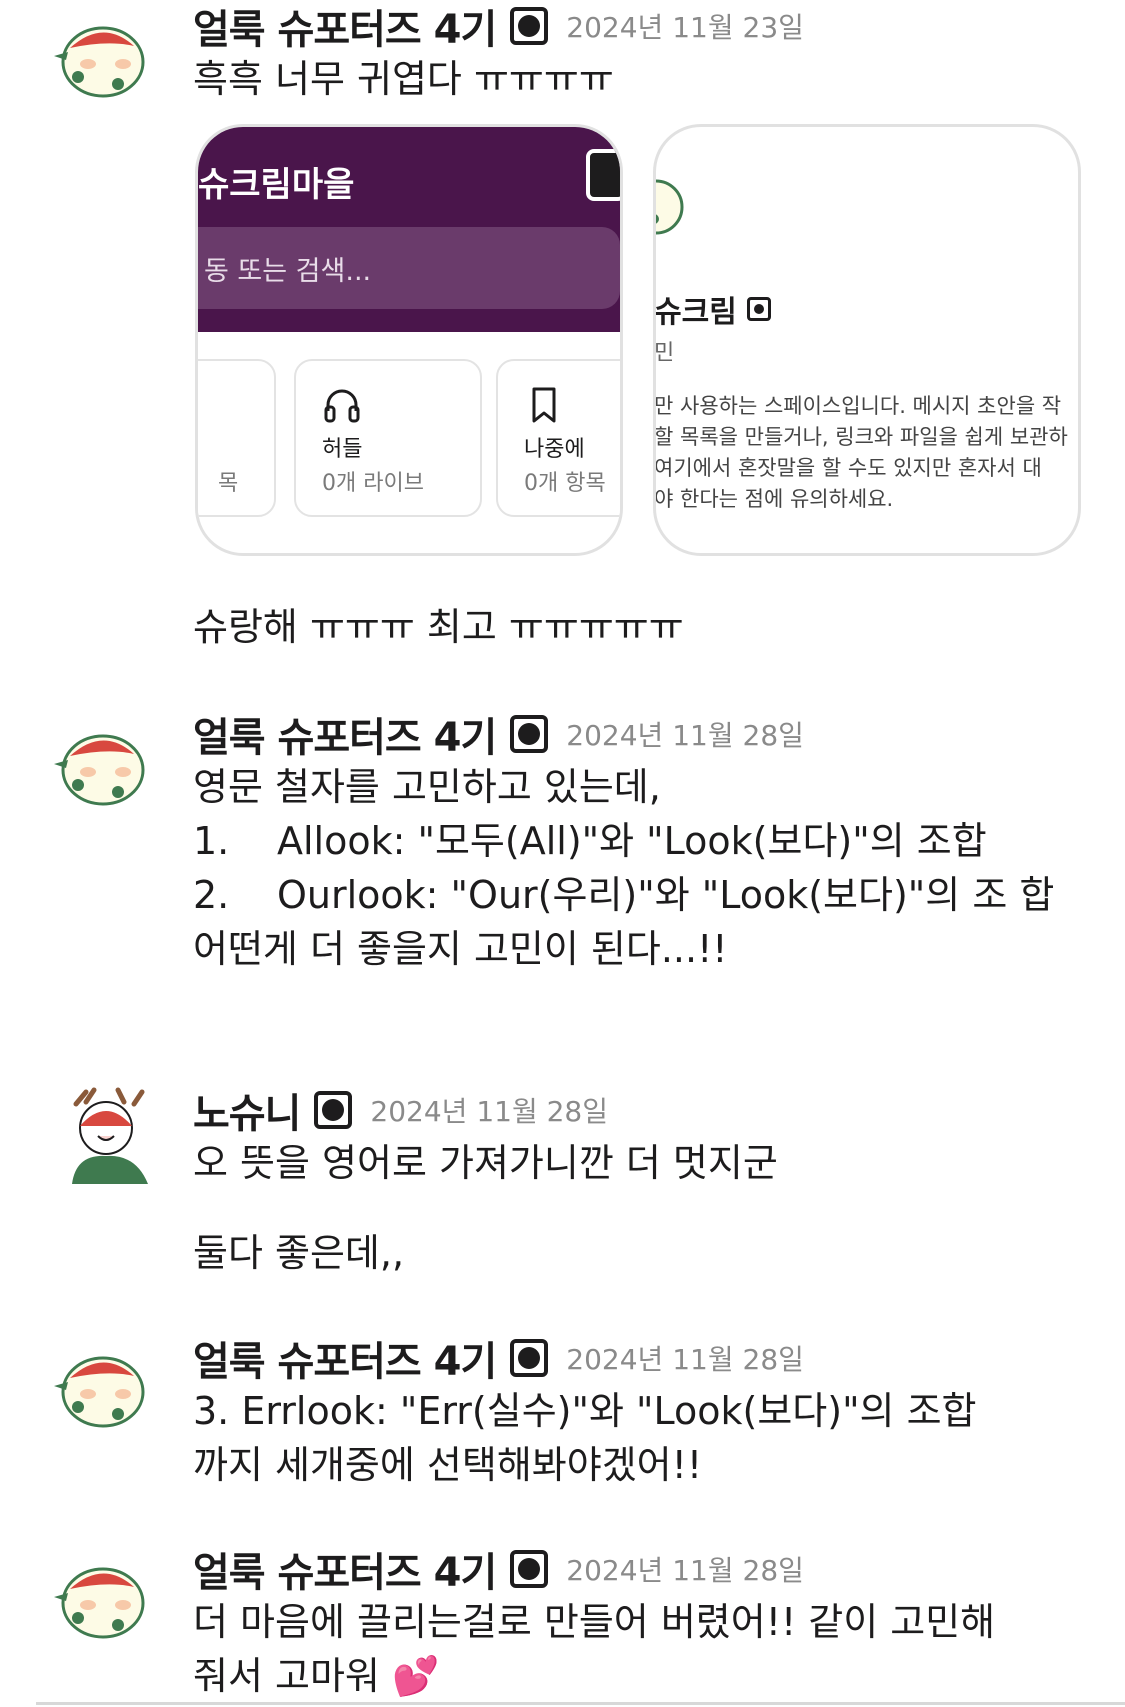  Describe the element at coordinates (409, 340) in the screenshot. I see `screenshot-preview-home: 슈크림마을 동 또는 검색... 목 허들 0개 라이브 나중에 0개 항목` at that location.